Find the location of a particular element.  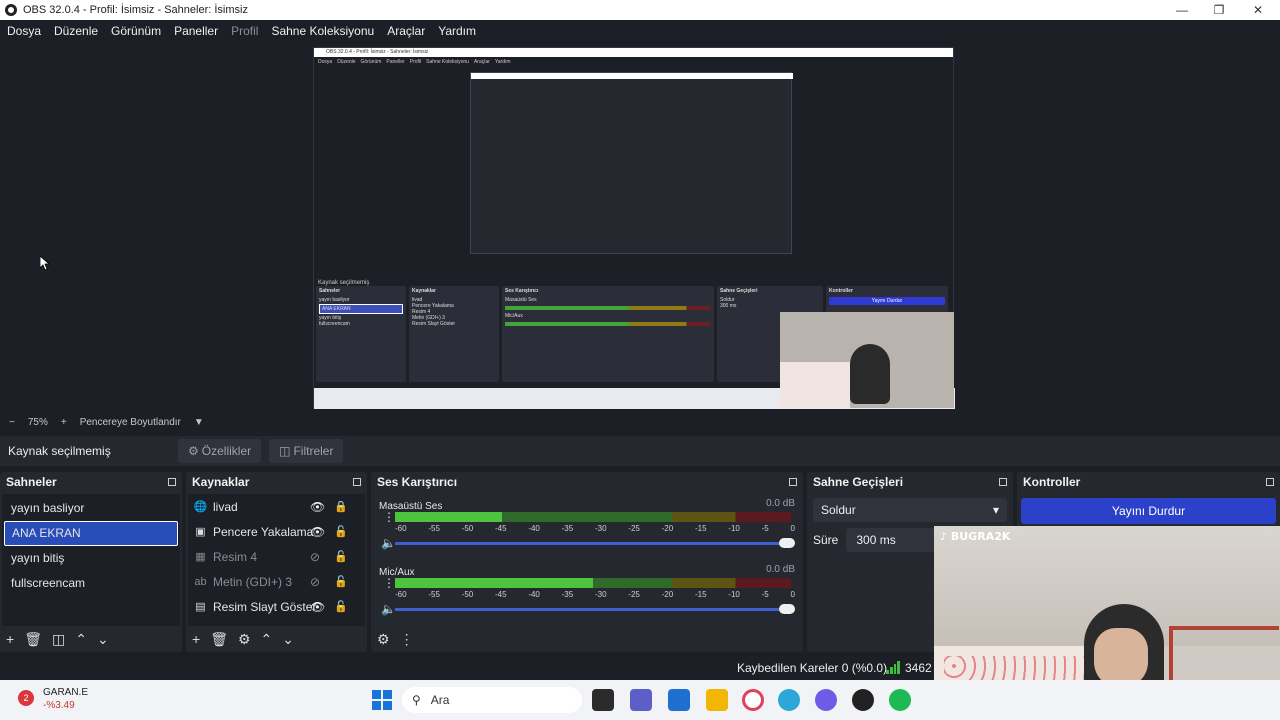

source-item: ▦ Resim 4 ⊘ 🔓 is located at coordinates (276, 556).